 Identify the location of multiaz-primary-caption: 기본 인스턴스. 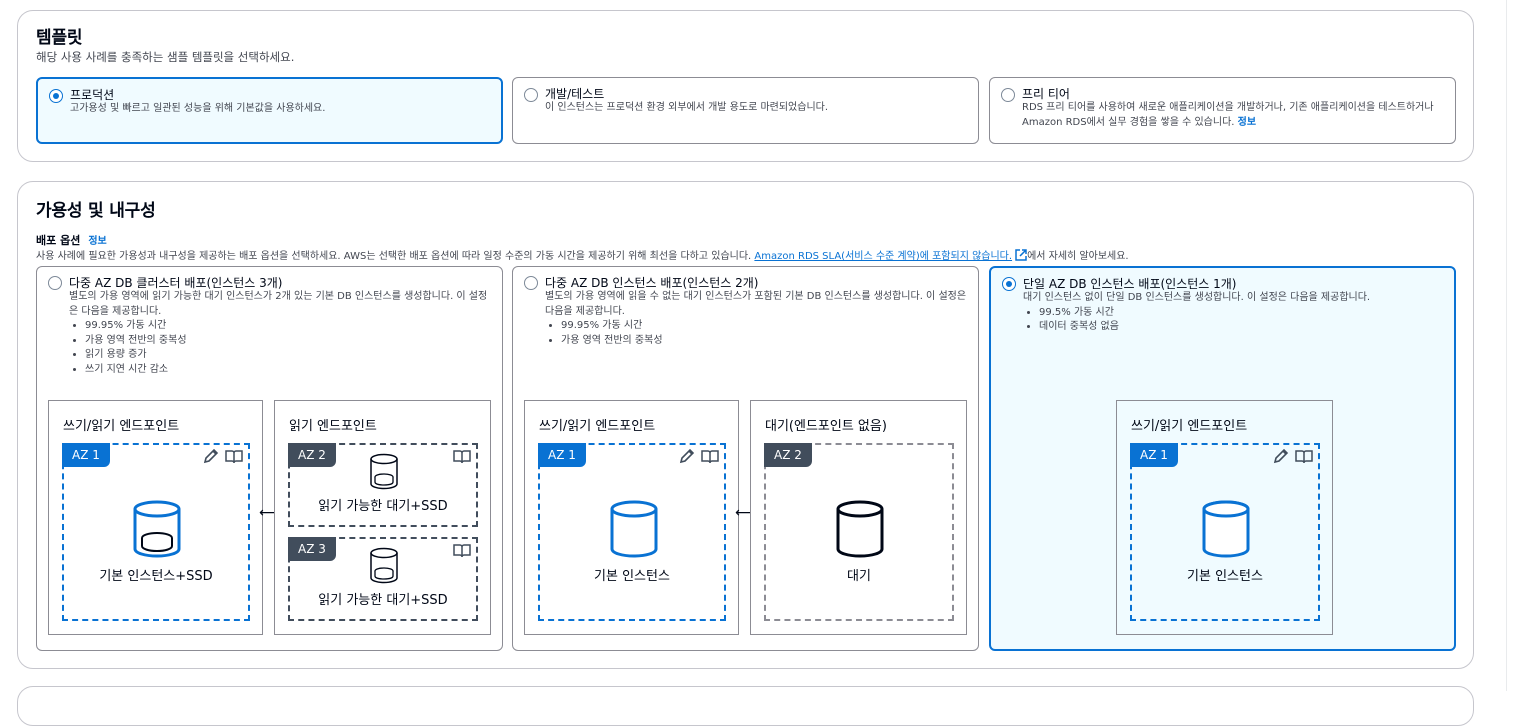
(632, 576).